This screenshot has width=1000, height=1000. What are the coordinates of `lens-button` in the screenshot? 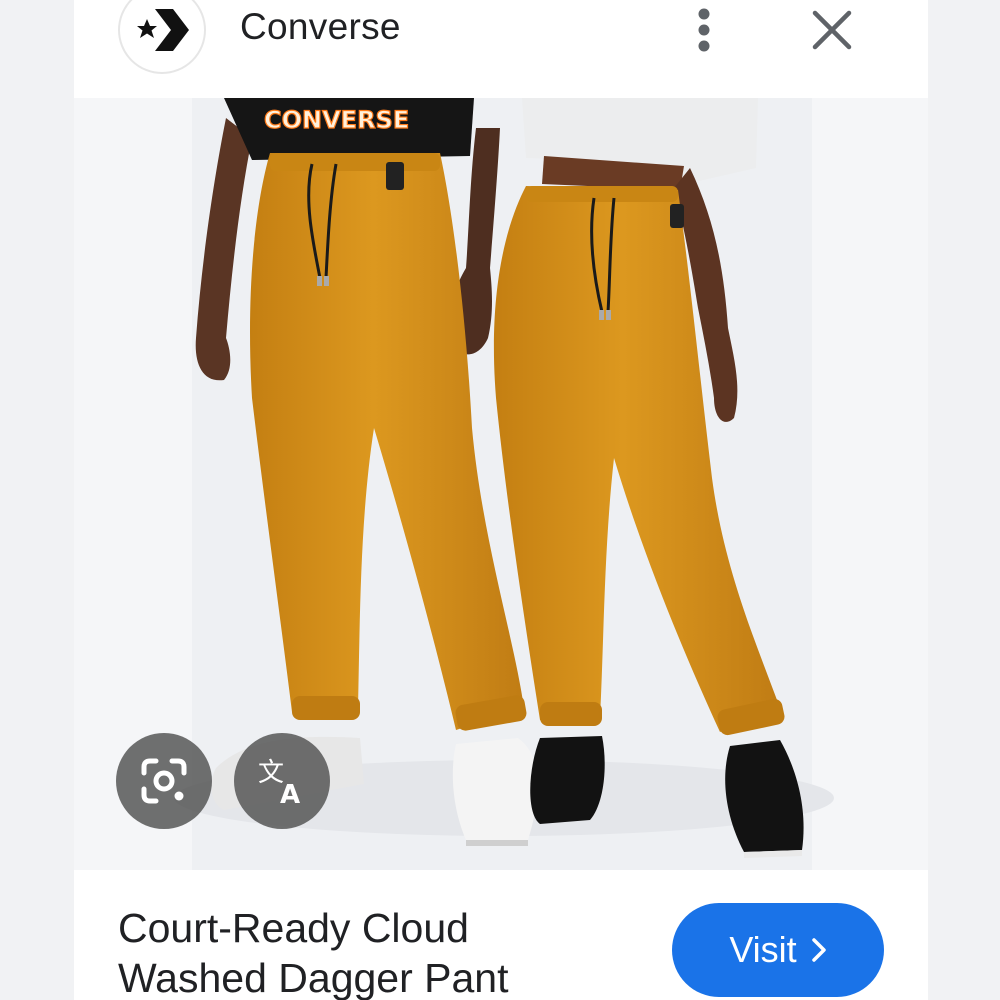 It's located at (164, 781).